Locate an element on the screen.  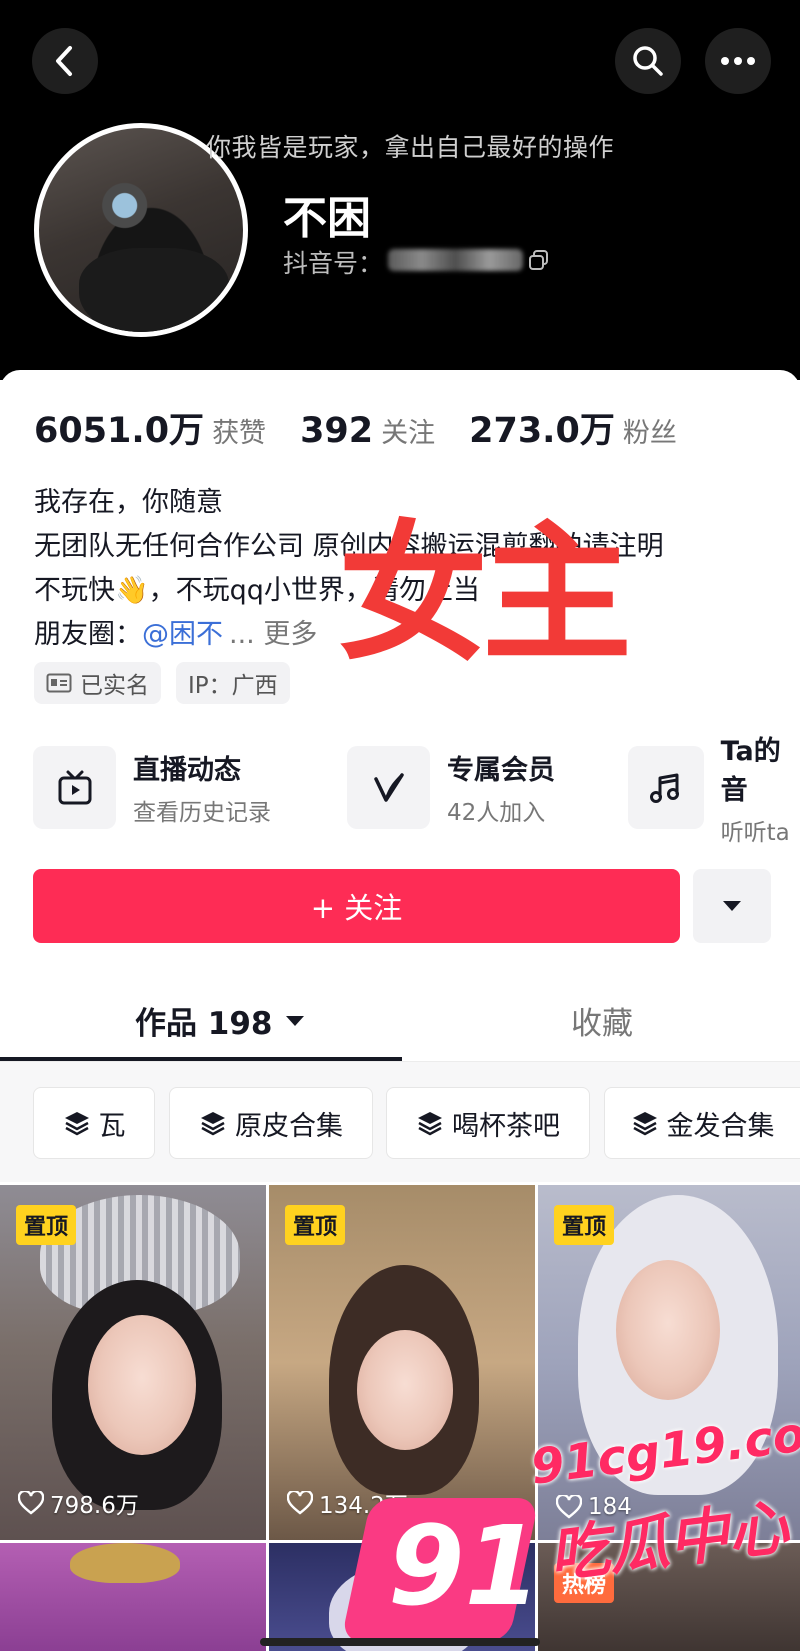
service-title: 专属会员 is located at coordinates (501, 770).